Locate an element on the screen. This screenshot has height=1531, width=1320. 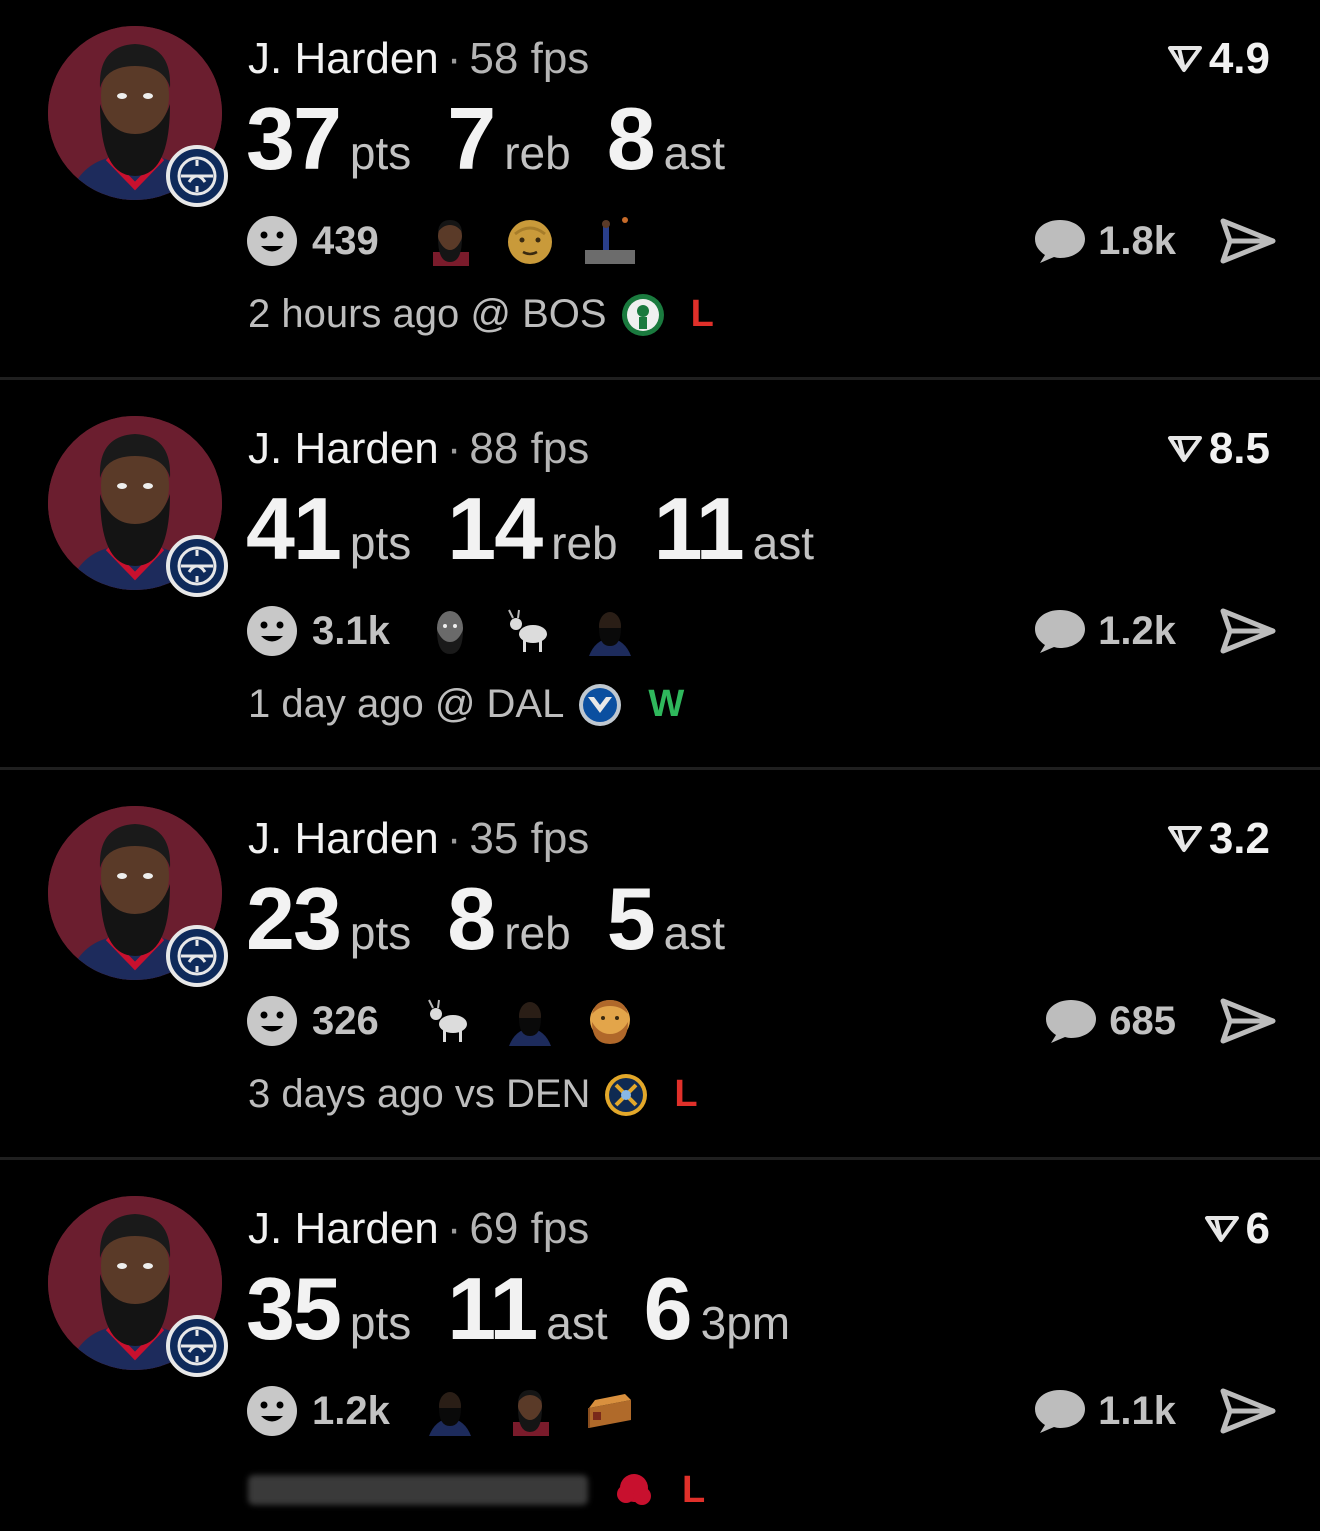
game-location: @ BOS is located at coordinates (538, 314).